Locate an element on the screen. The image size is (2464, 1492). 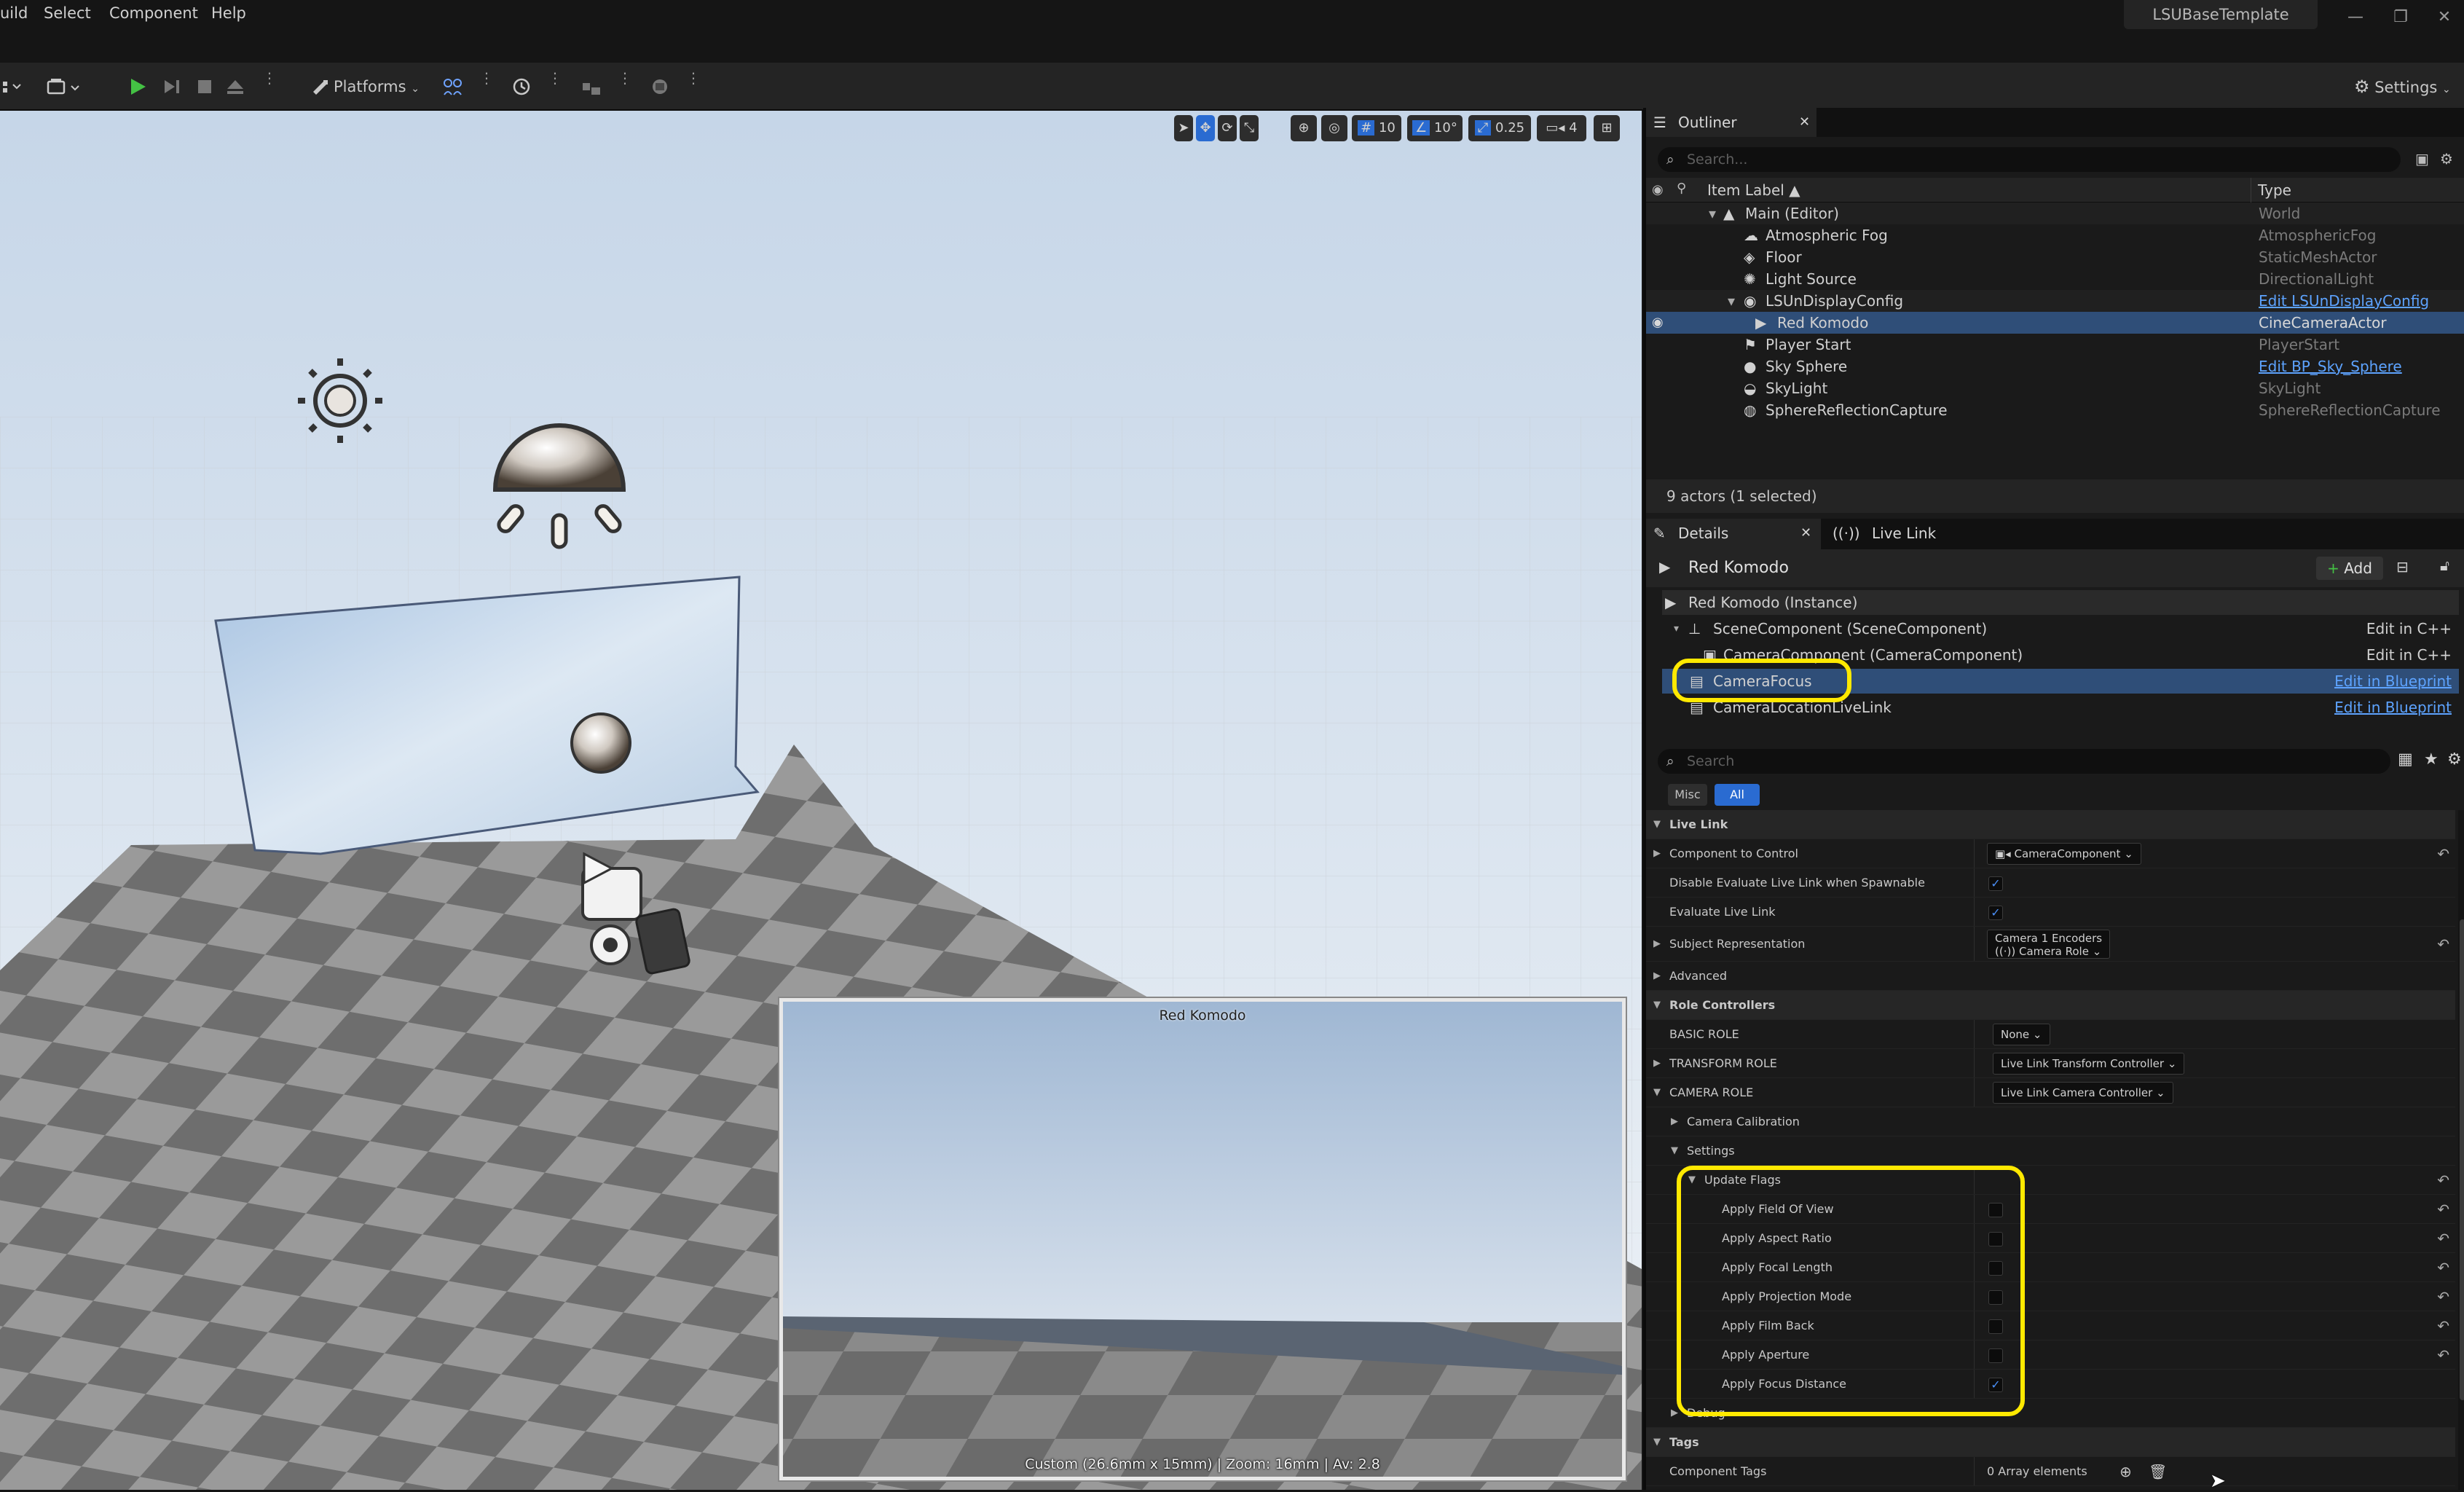
type-column: Type is located at coordinates (2274, 190).